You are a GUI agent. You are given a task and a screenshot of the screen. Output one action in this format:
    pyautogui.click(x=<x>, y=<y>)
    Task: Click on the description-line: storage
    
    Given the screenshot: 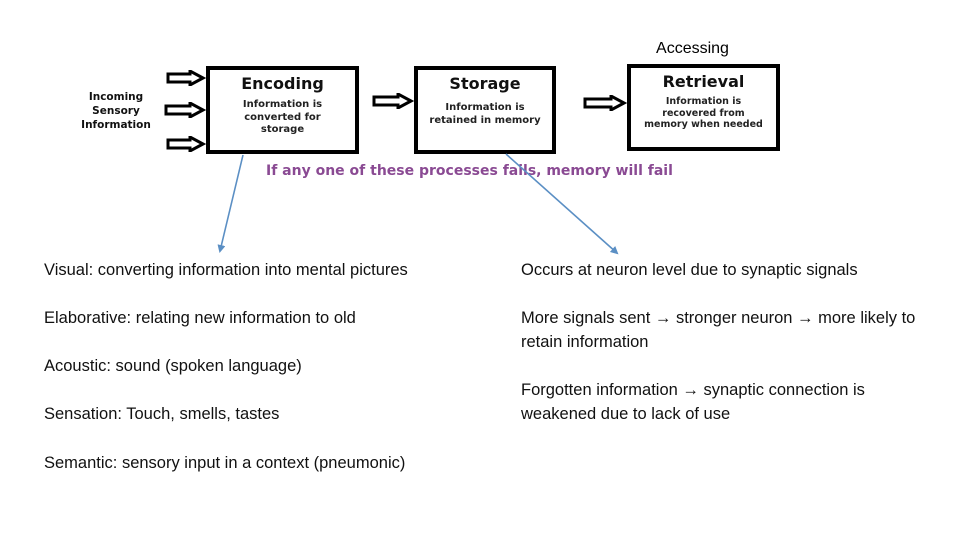 What is the action you would take?
    pyautogui.click(x=282, y=129)
    